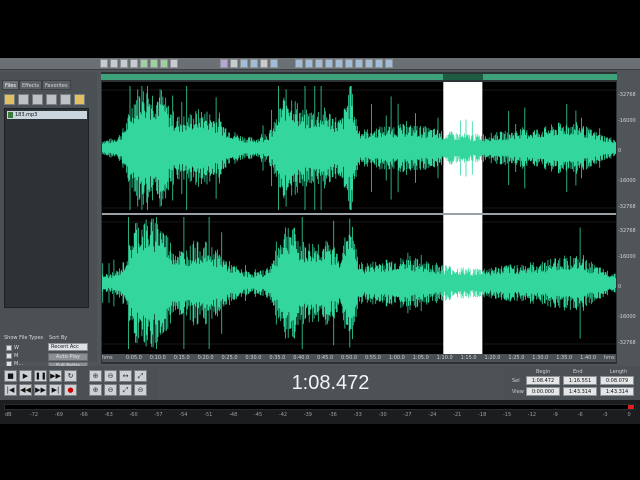 This screenshot has width=640, height=480. Describe the element at coordinates (359, 77) in the screenshot. I see `overview-bar` at that location.